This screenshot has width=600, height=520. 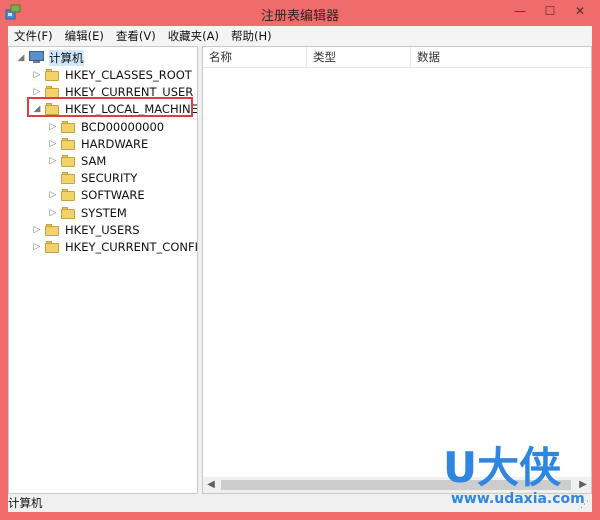 I want to click on tree-node-sam: ▷ SAM, so click(x=77, y=160).